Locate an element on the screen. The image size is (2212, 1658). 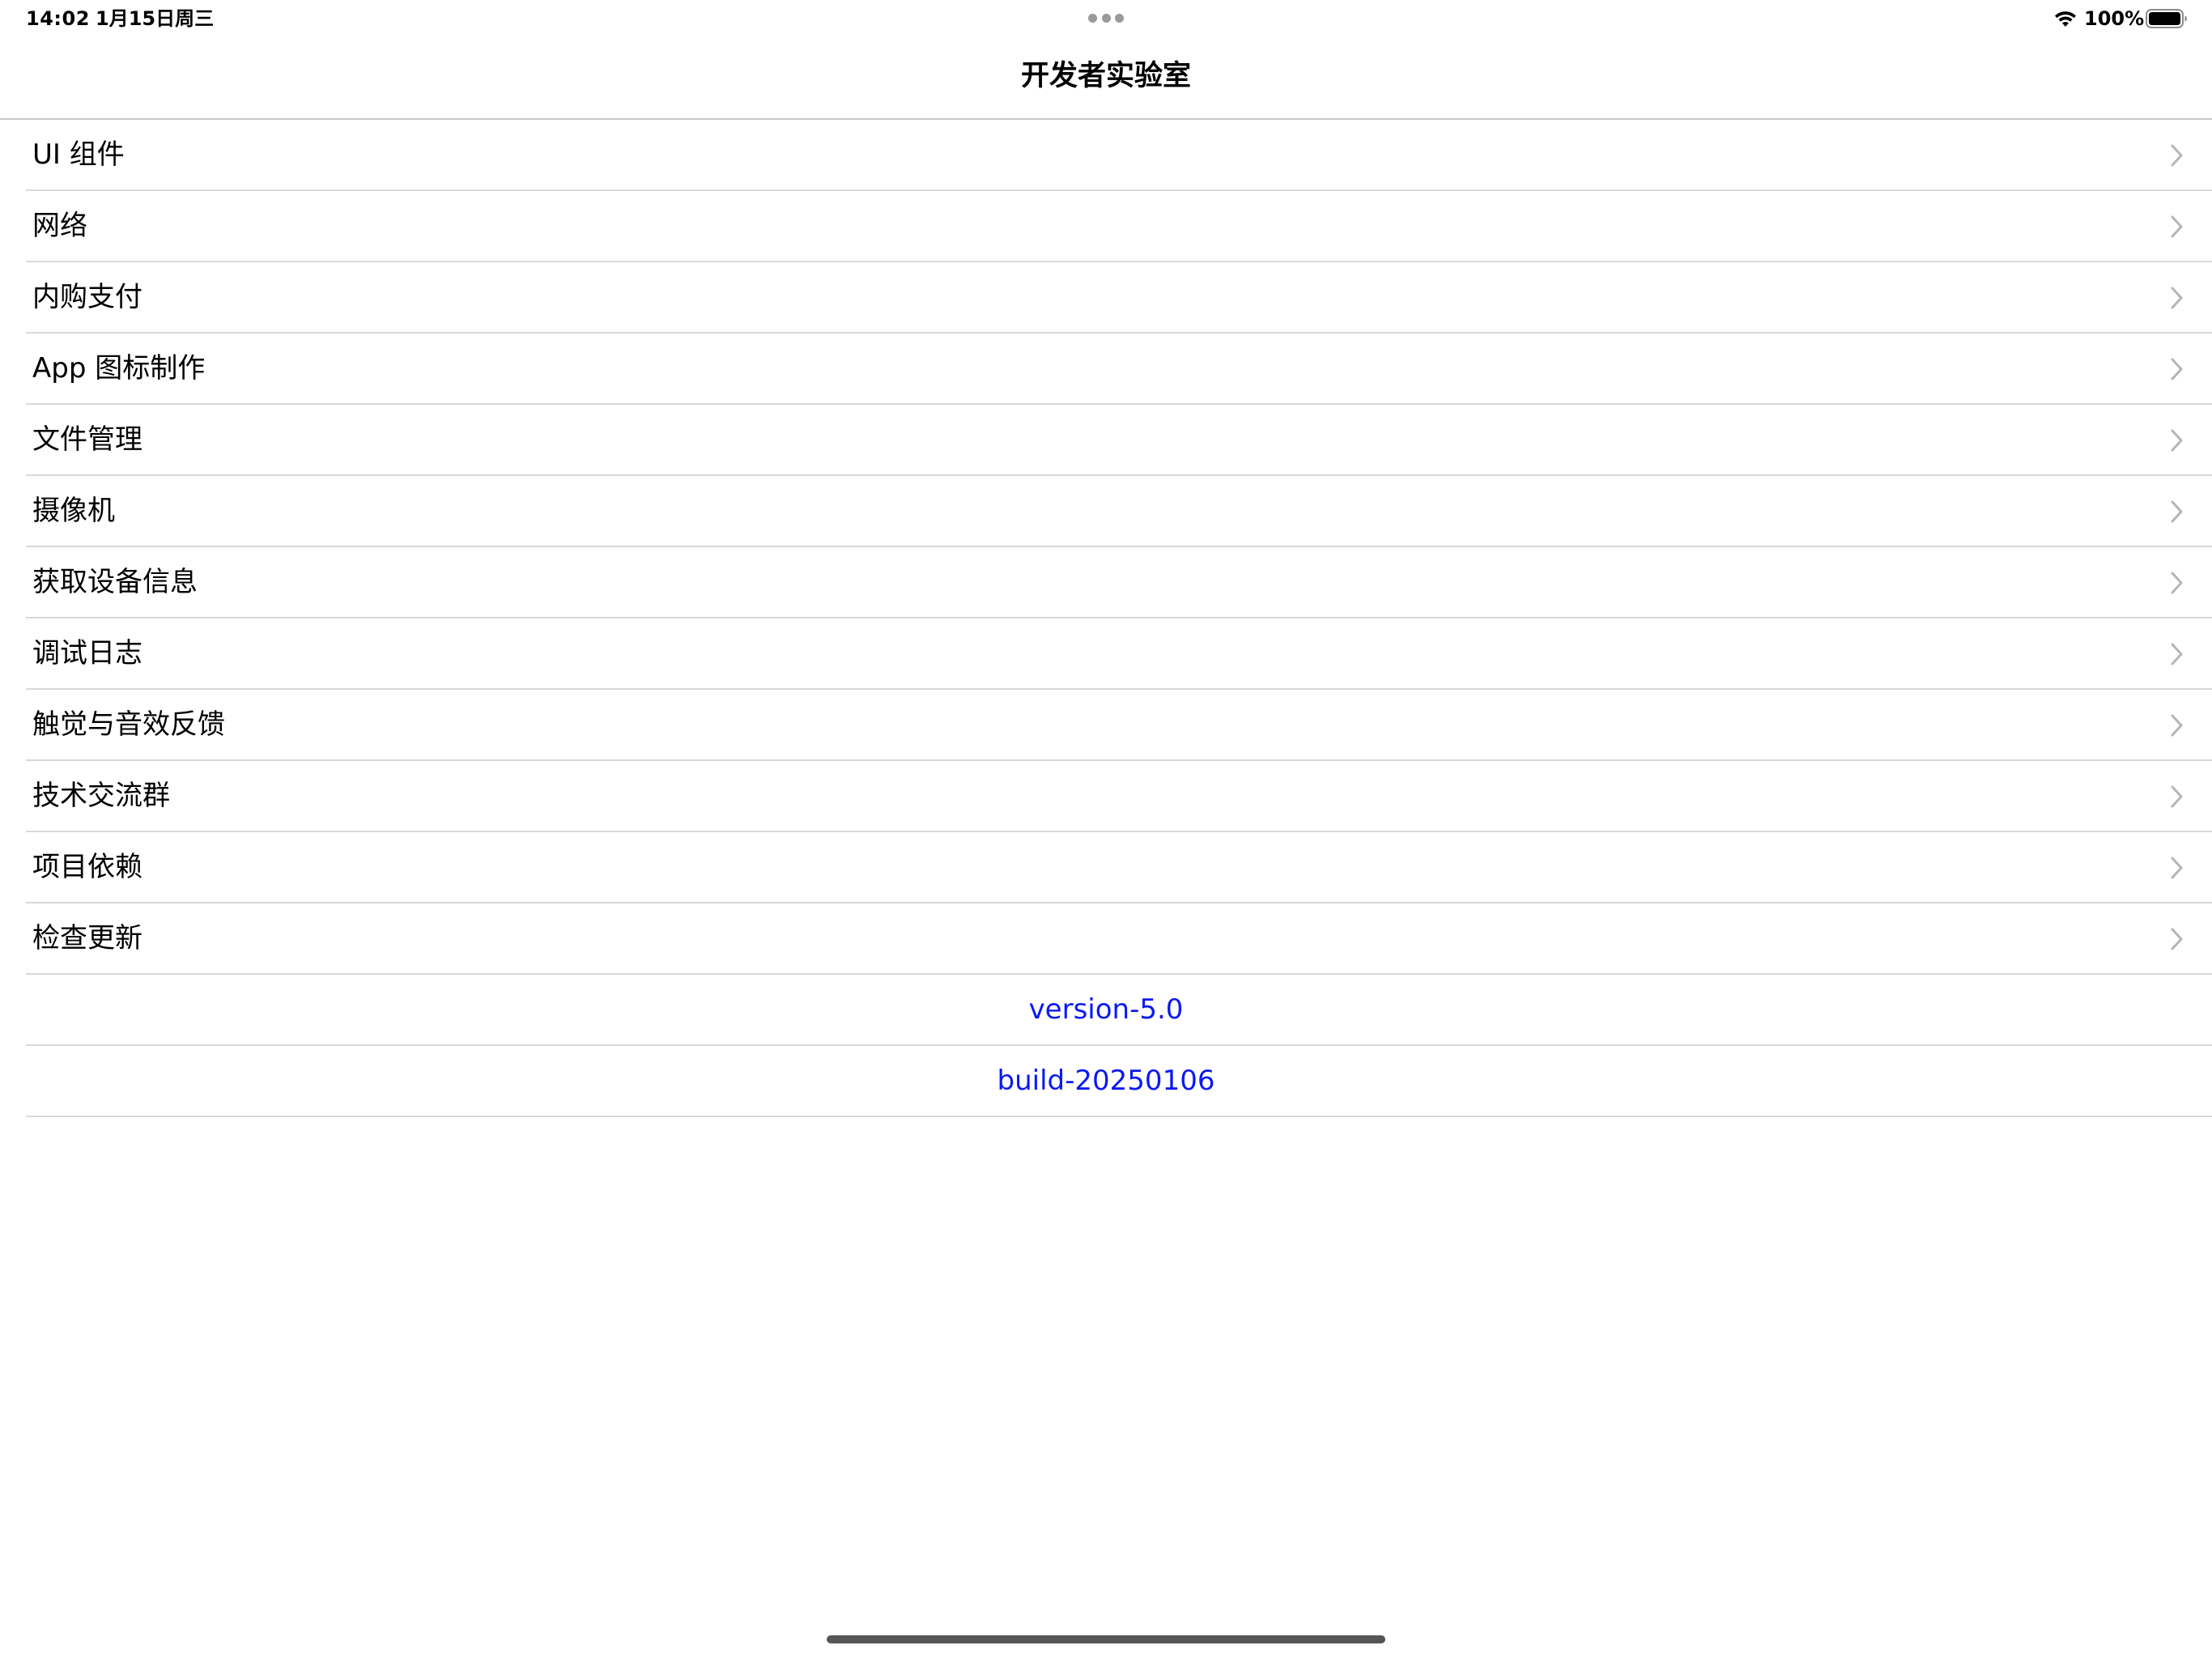
menu-item-label: 检查更新 is located at coordinates (87, 938).